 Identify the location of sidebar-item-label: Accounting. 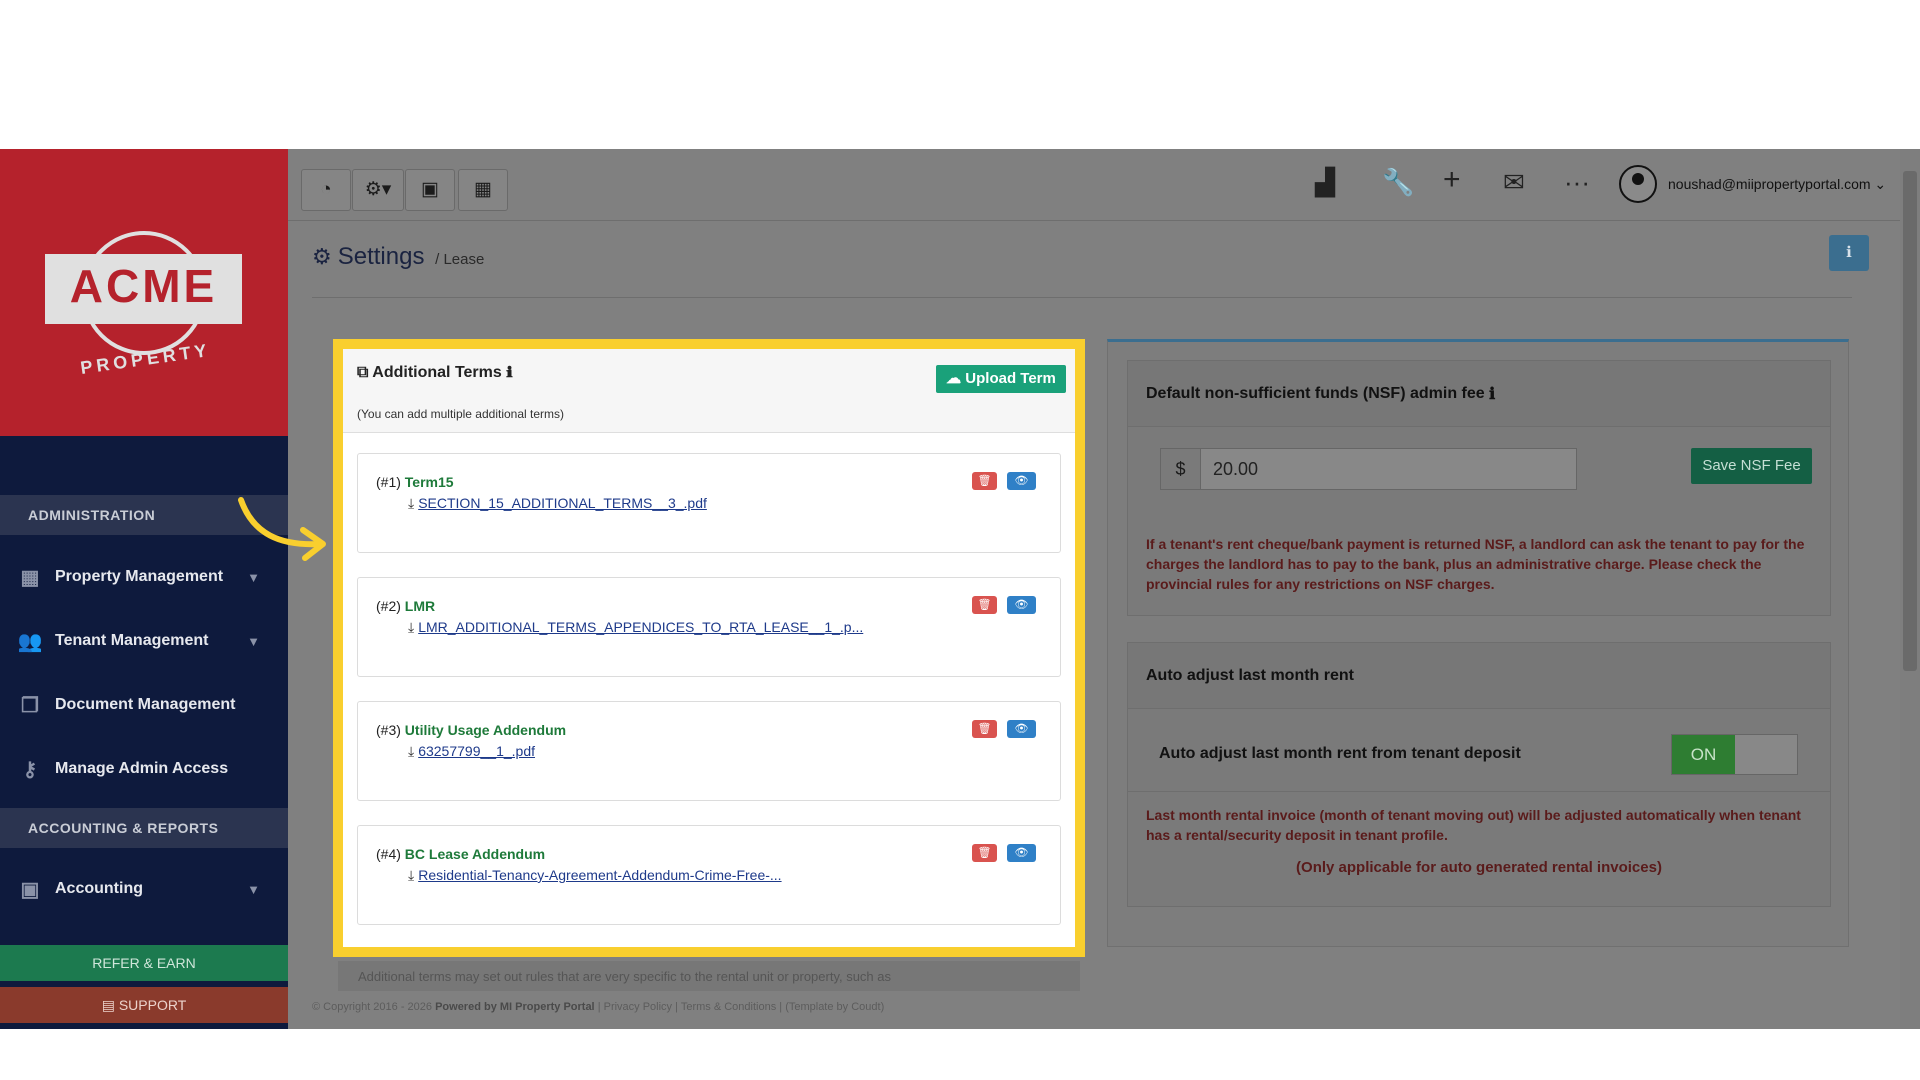
(99, 888).